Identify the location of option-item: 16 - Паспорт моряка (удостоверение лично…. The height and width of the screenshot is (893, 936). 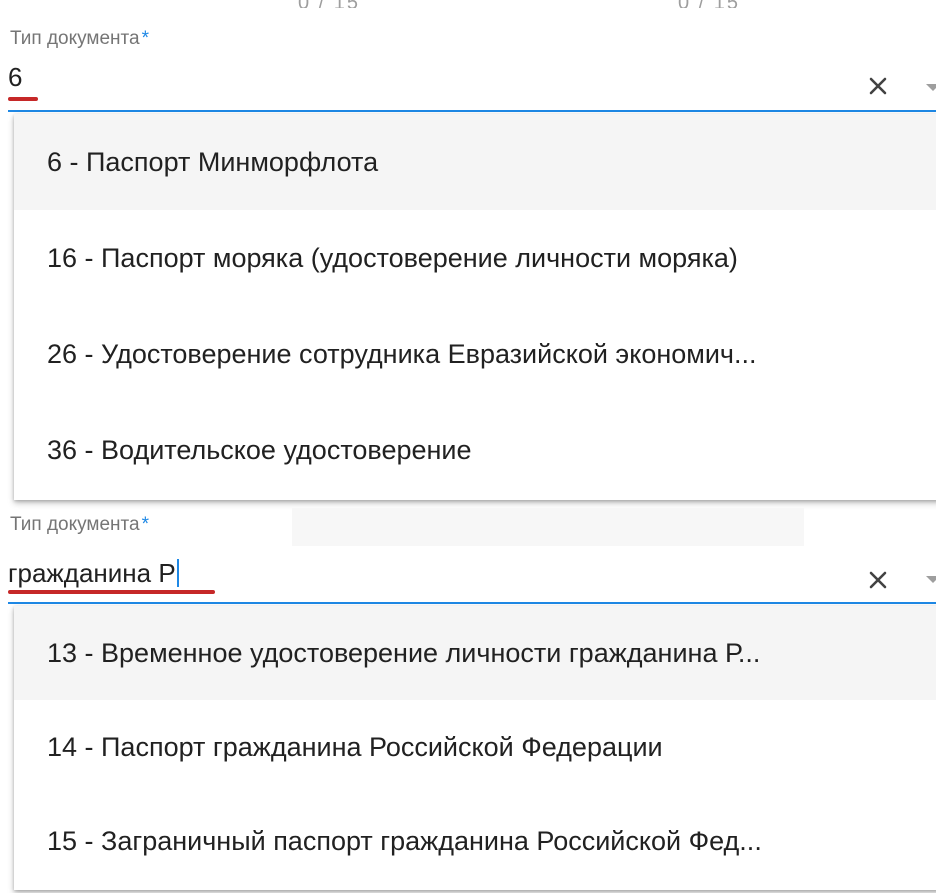
(475, 258).